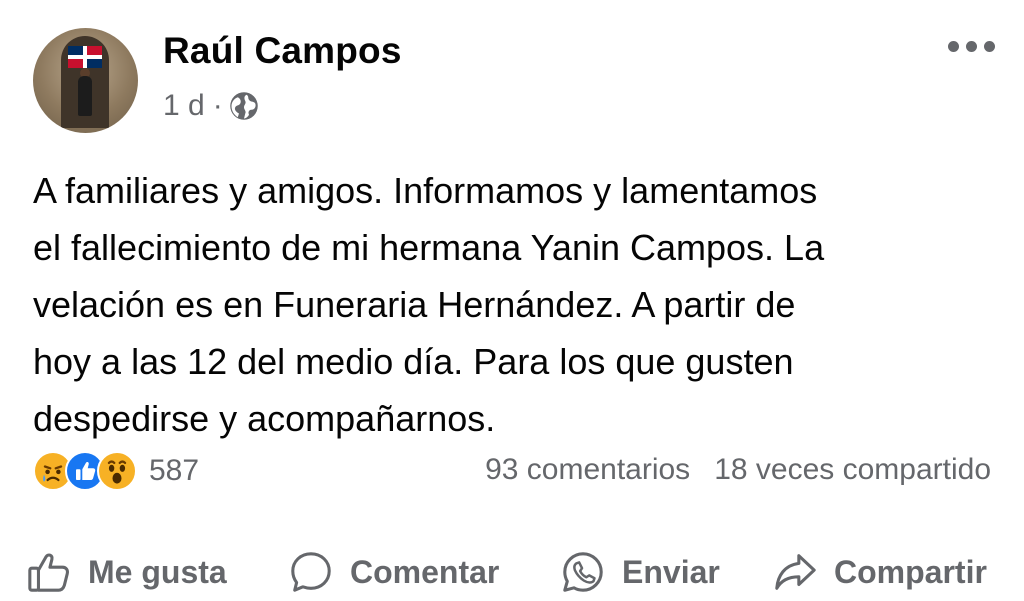 The height and width of the screenshot is (601, 1024). I want to click on share-button: Compartir, so click(879, 572).